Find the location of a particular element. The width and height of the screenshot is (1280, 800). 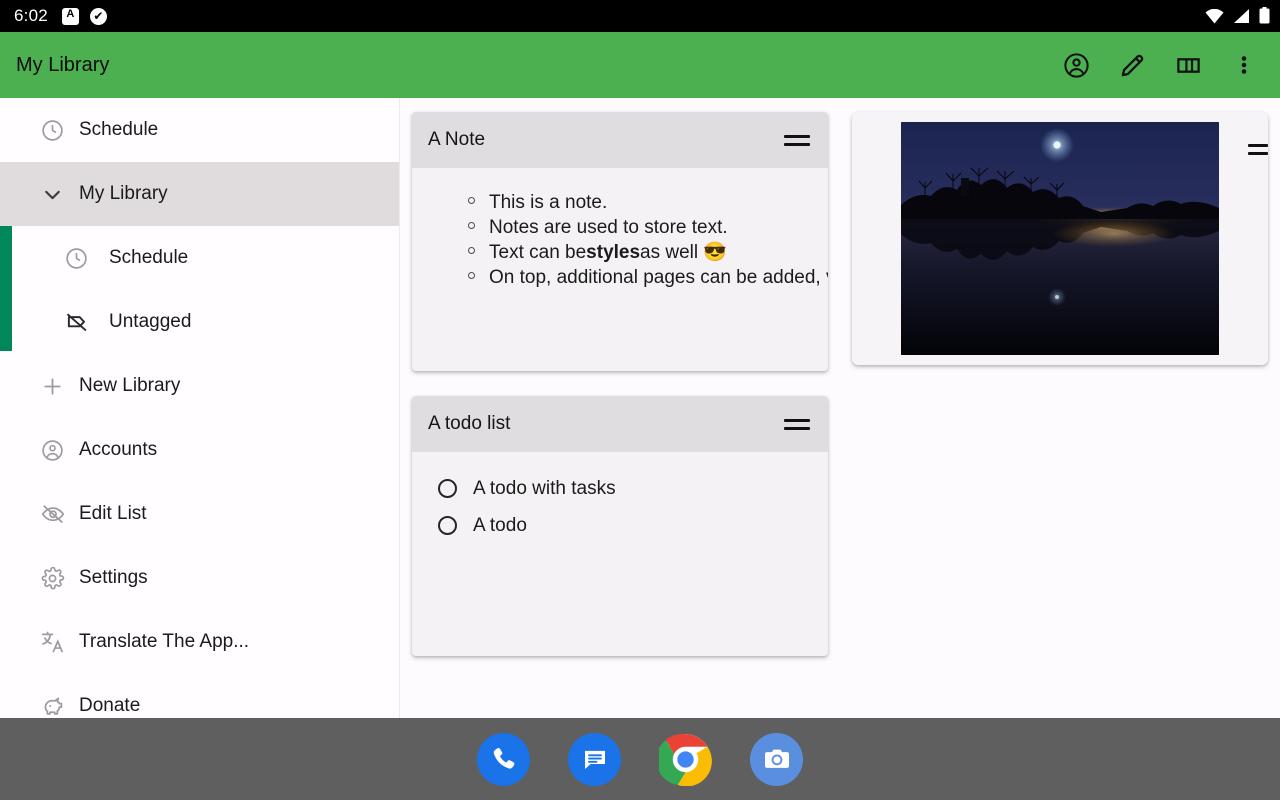

todo-item: A todo with tasks is located at coordinates (620, 488).